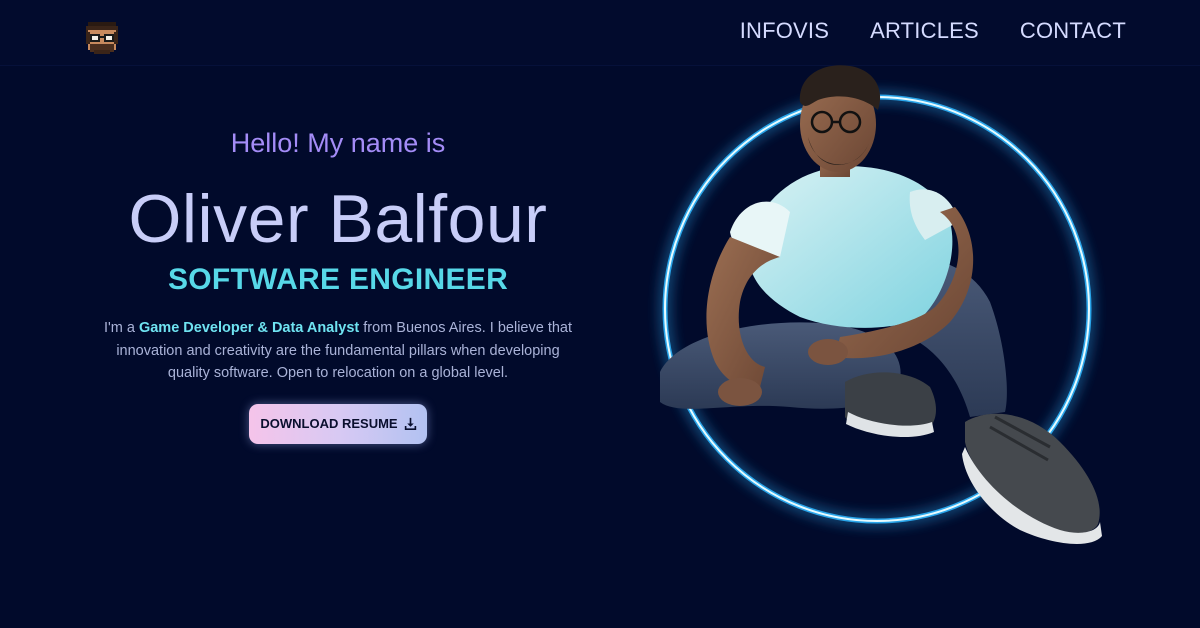 The width and height of the screenshot is (1200, 628). What do you see at coordinates (338, 279) in the screenshot?
I see `job-title: SOFTWARE ENGINEER` at bounding box center [338, 279].